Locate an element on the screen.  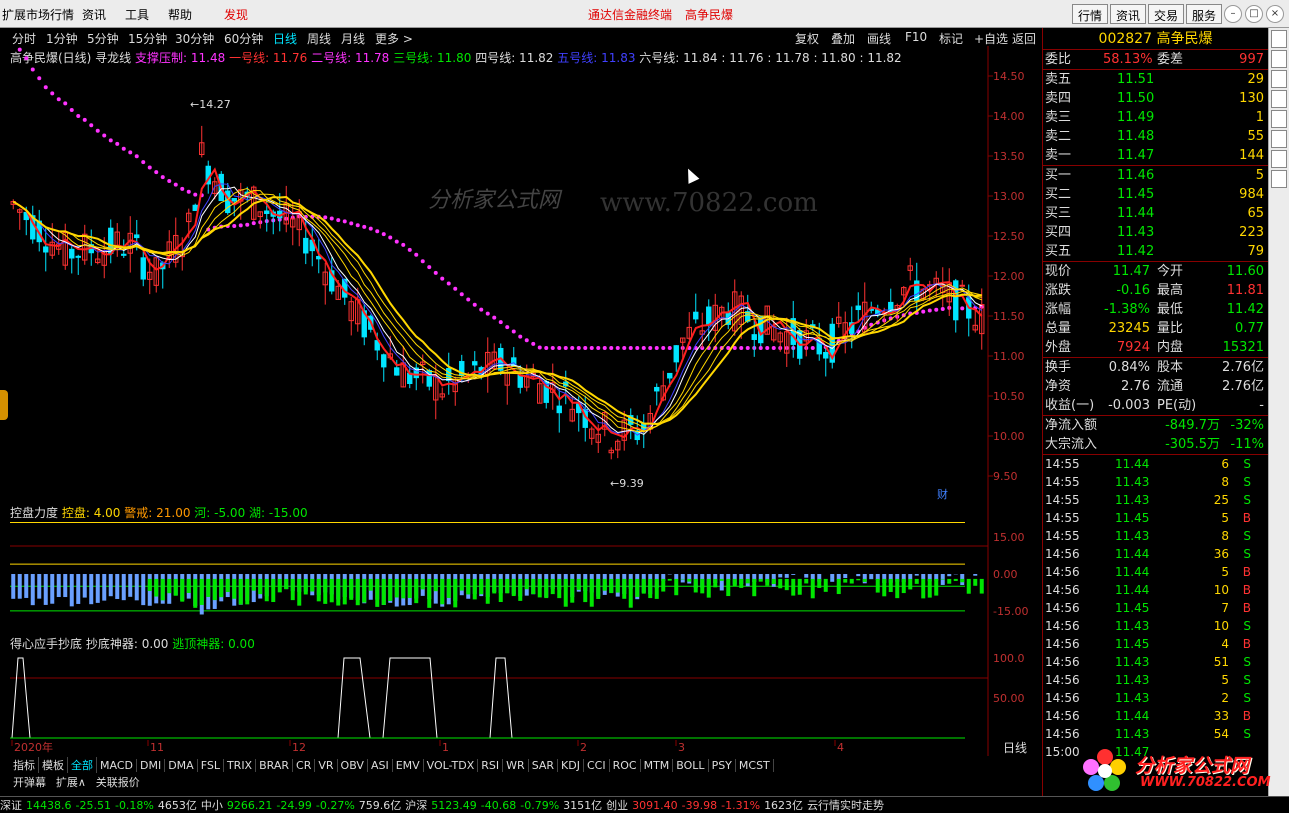
menu-discover: 发现 is located at coordinates (236, 14).